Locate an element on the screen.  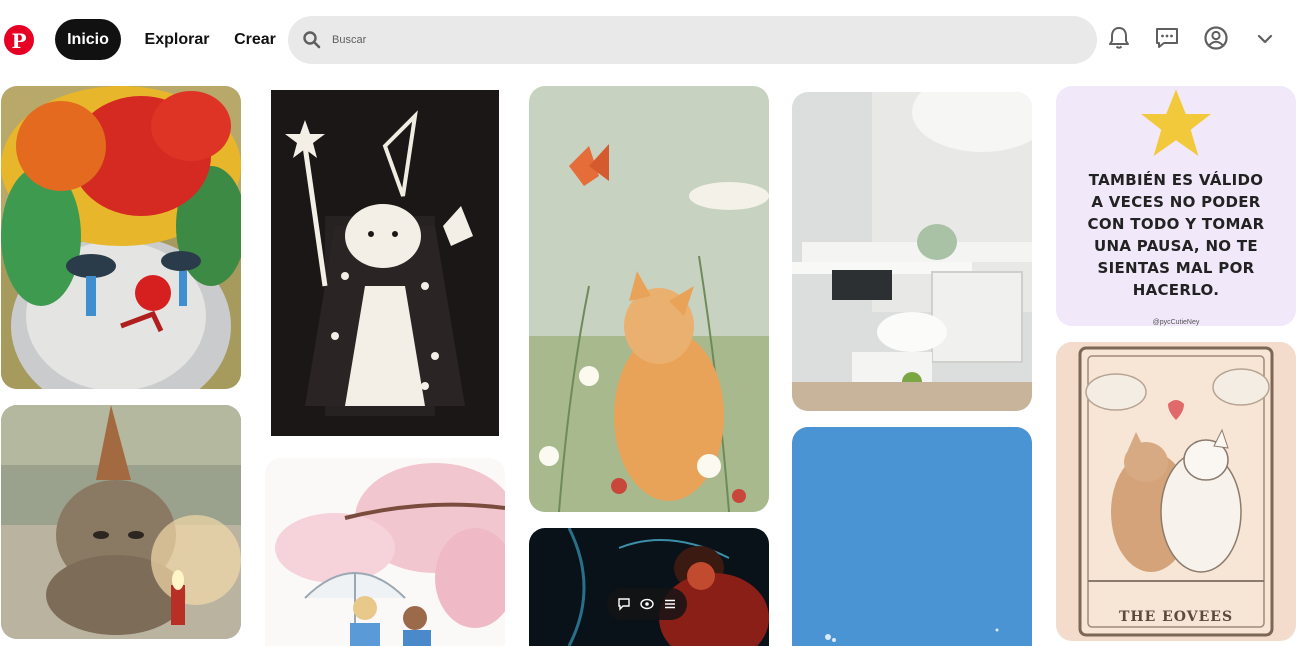
pinterest-logo: P is located at coordinates (19, 40).